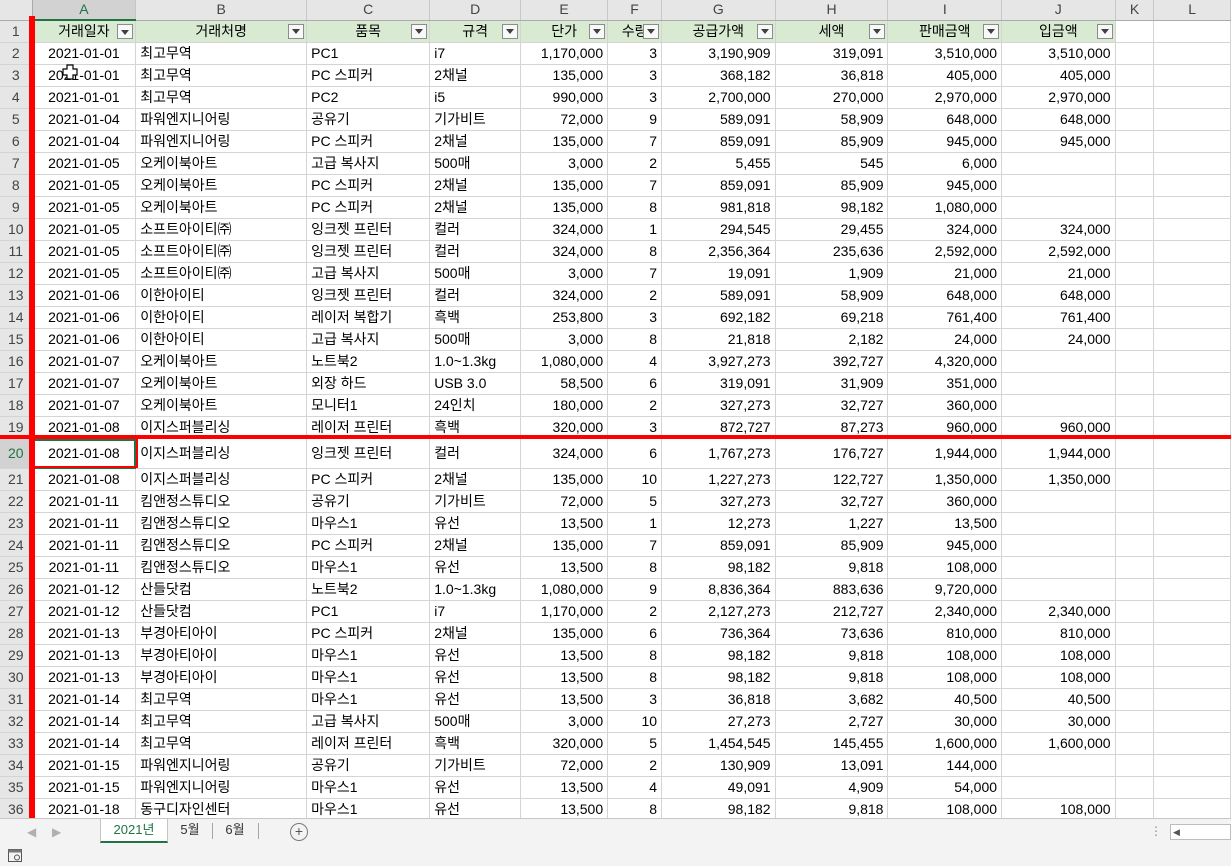 Image resolution: width=1231 pixels, height=866 pixels. Describe the element at coordinates (718, 611) in the screenshot. I see `data-cell: 2,127,273` at that location.